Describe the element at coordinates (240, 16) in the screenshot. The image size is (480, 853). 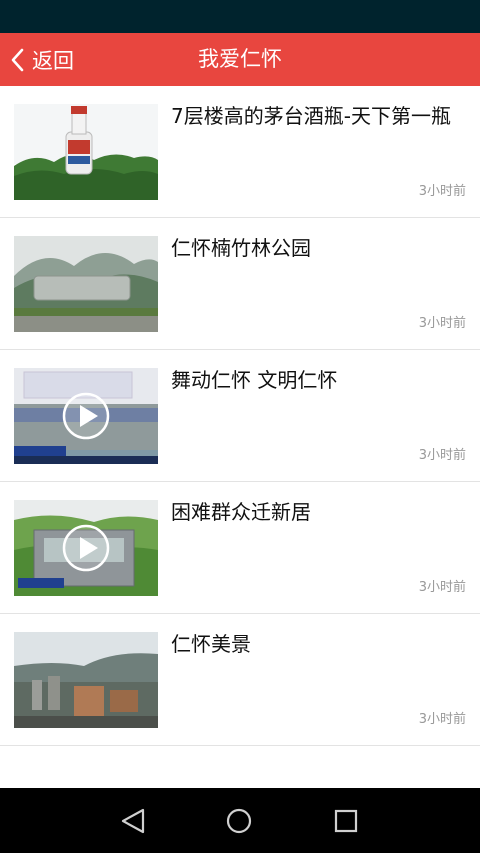
I see `status-bar` at that location.